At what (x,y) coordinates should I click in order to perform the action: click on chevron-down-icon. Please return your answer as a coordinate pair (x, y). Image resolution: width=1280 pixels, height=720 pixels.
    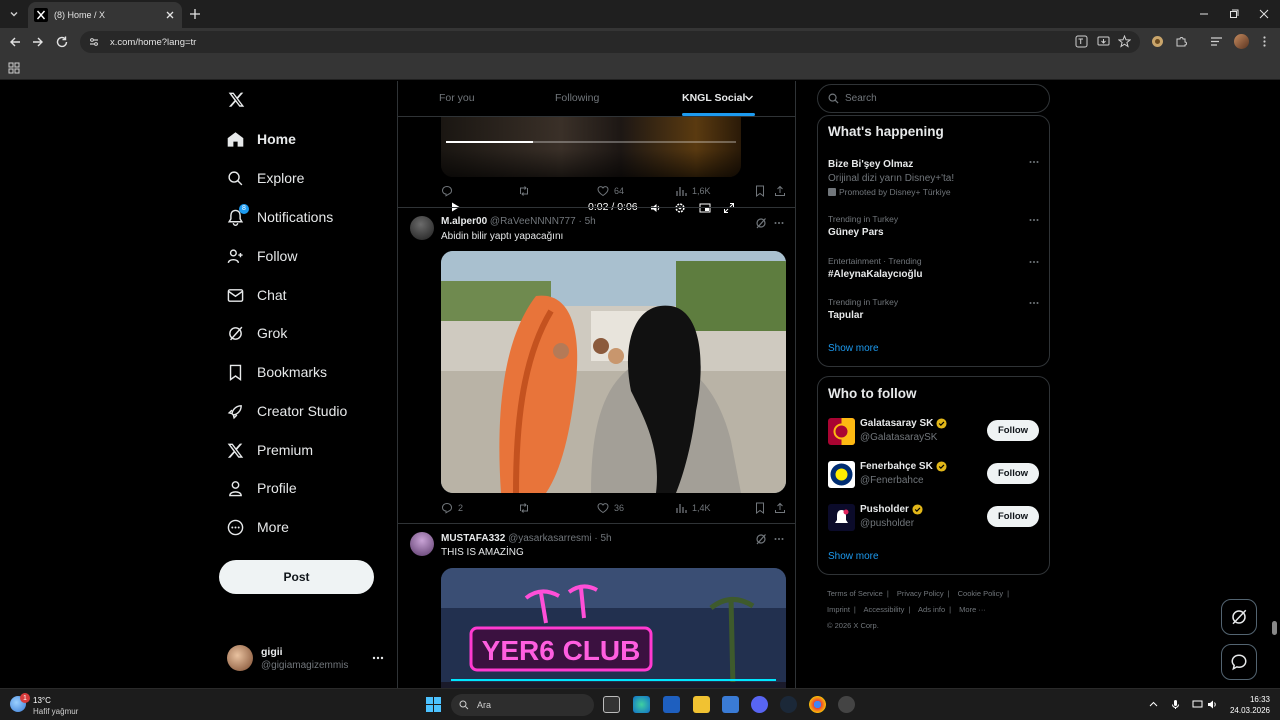
    Looking at the image, I should click on (749, 98).